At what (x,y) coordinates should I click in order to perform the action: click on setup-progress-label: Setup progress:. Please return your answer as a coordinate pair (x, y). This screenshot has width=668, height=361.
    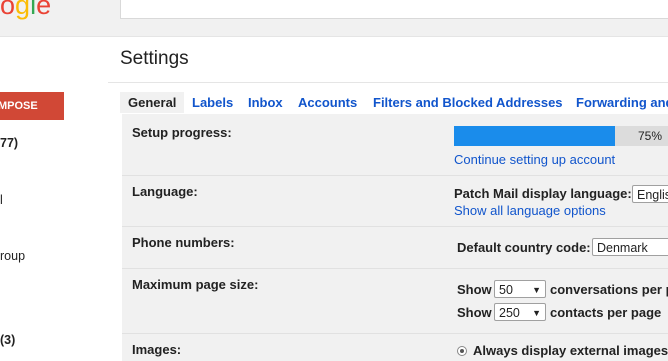
    Looking at the image, I should click on (182, 132).